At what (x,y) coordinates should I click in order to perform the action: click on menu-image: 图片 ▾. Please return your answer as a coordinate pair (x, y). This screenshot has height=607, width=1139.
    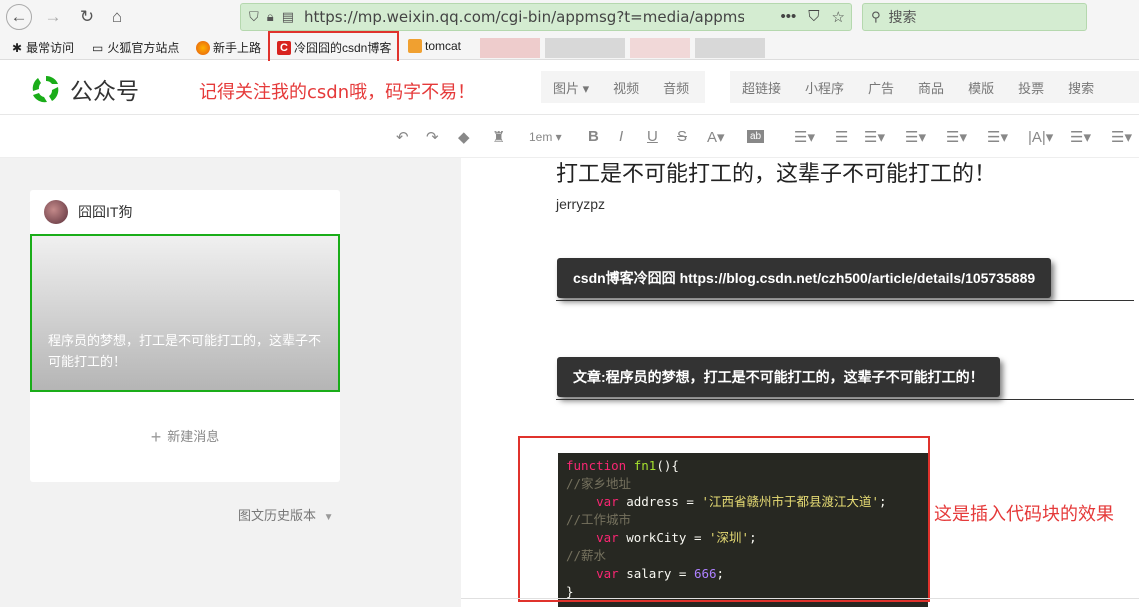
    Looking at the image, I should click on (571, 87).